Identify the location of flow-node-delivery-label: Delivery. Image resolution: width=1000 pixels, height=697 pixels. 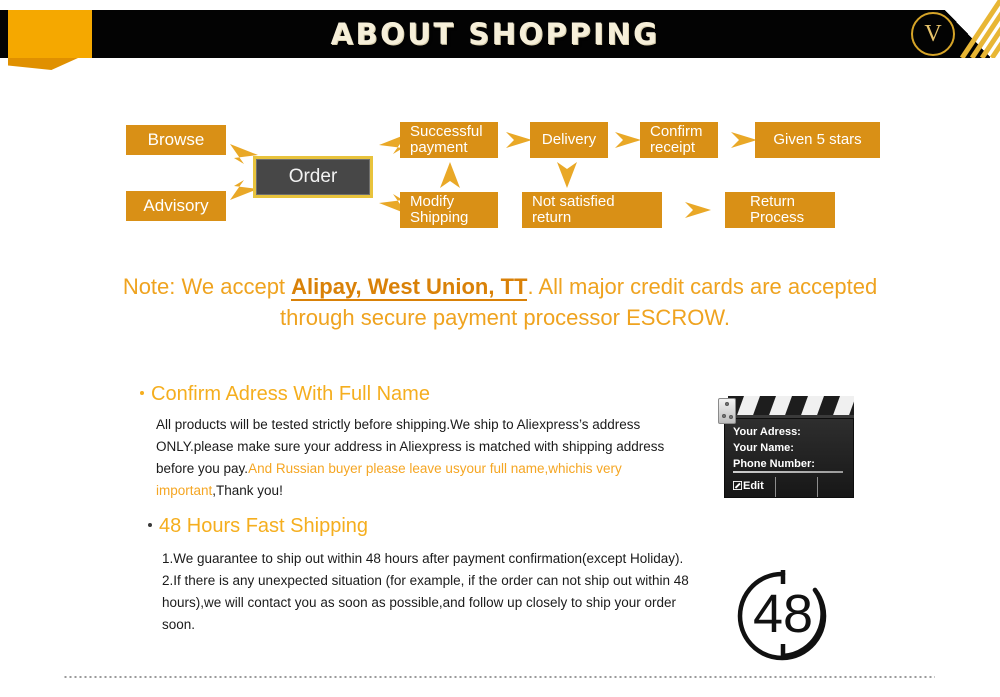
(569, 139).